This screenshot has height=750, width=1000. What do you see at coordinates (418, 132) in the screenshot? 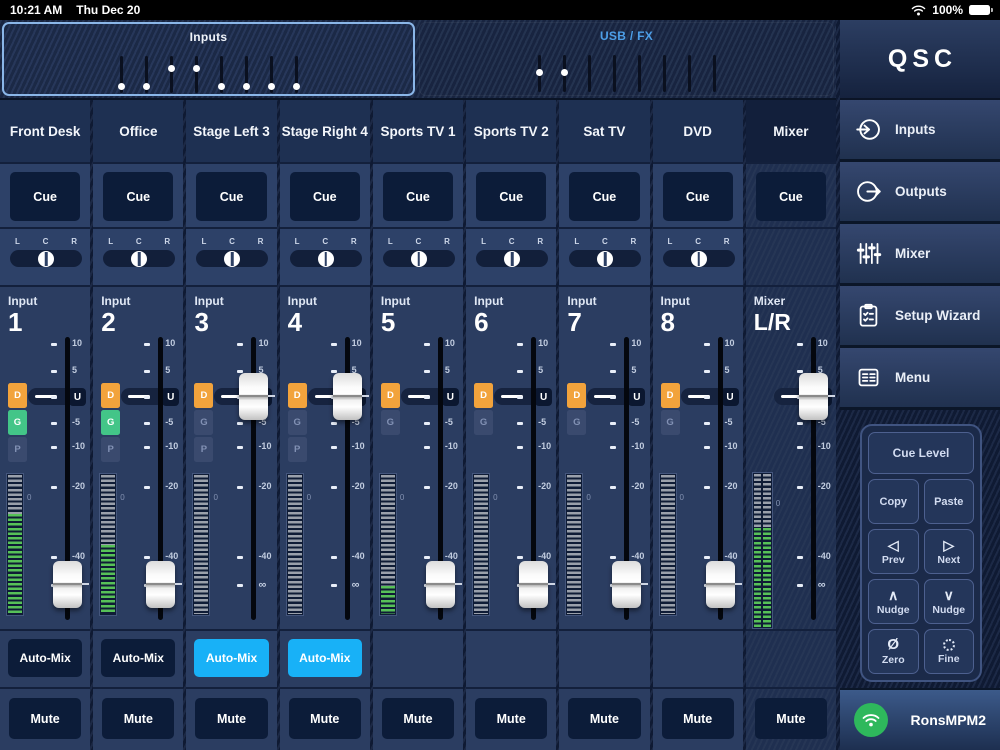
I see `channel-header: Sports TV 1` at bounding box center [418, 132].